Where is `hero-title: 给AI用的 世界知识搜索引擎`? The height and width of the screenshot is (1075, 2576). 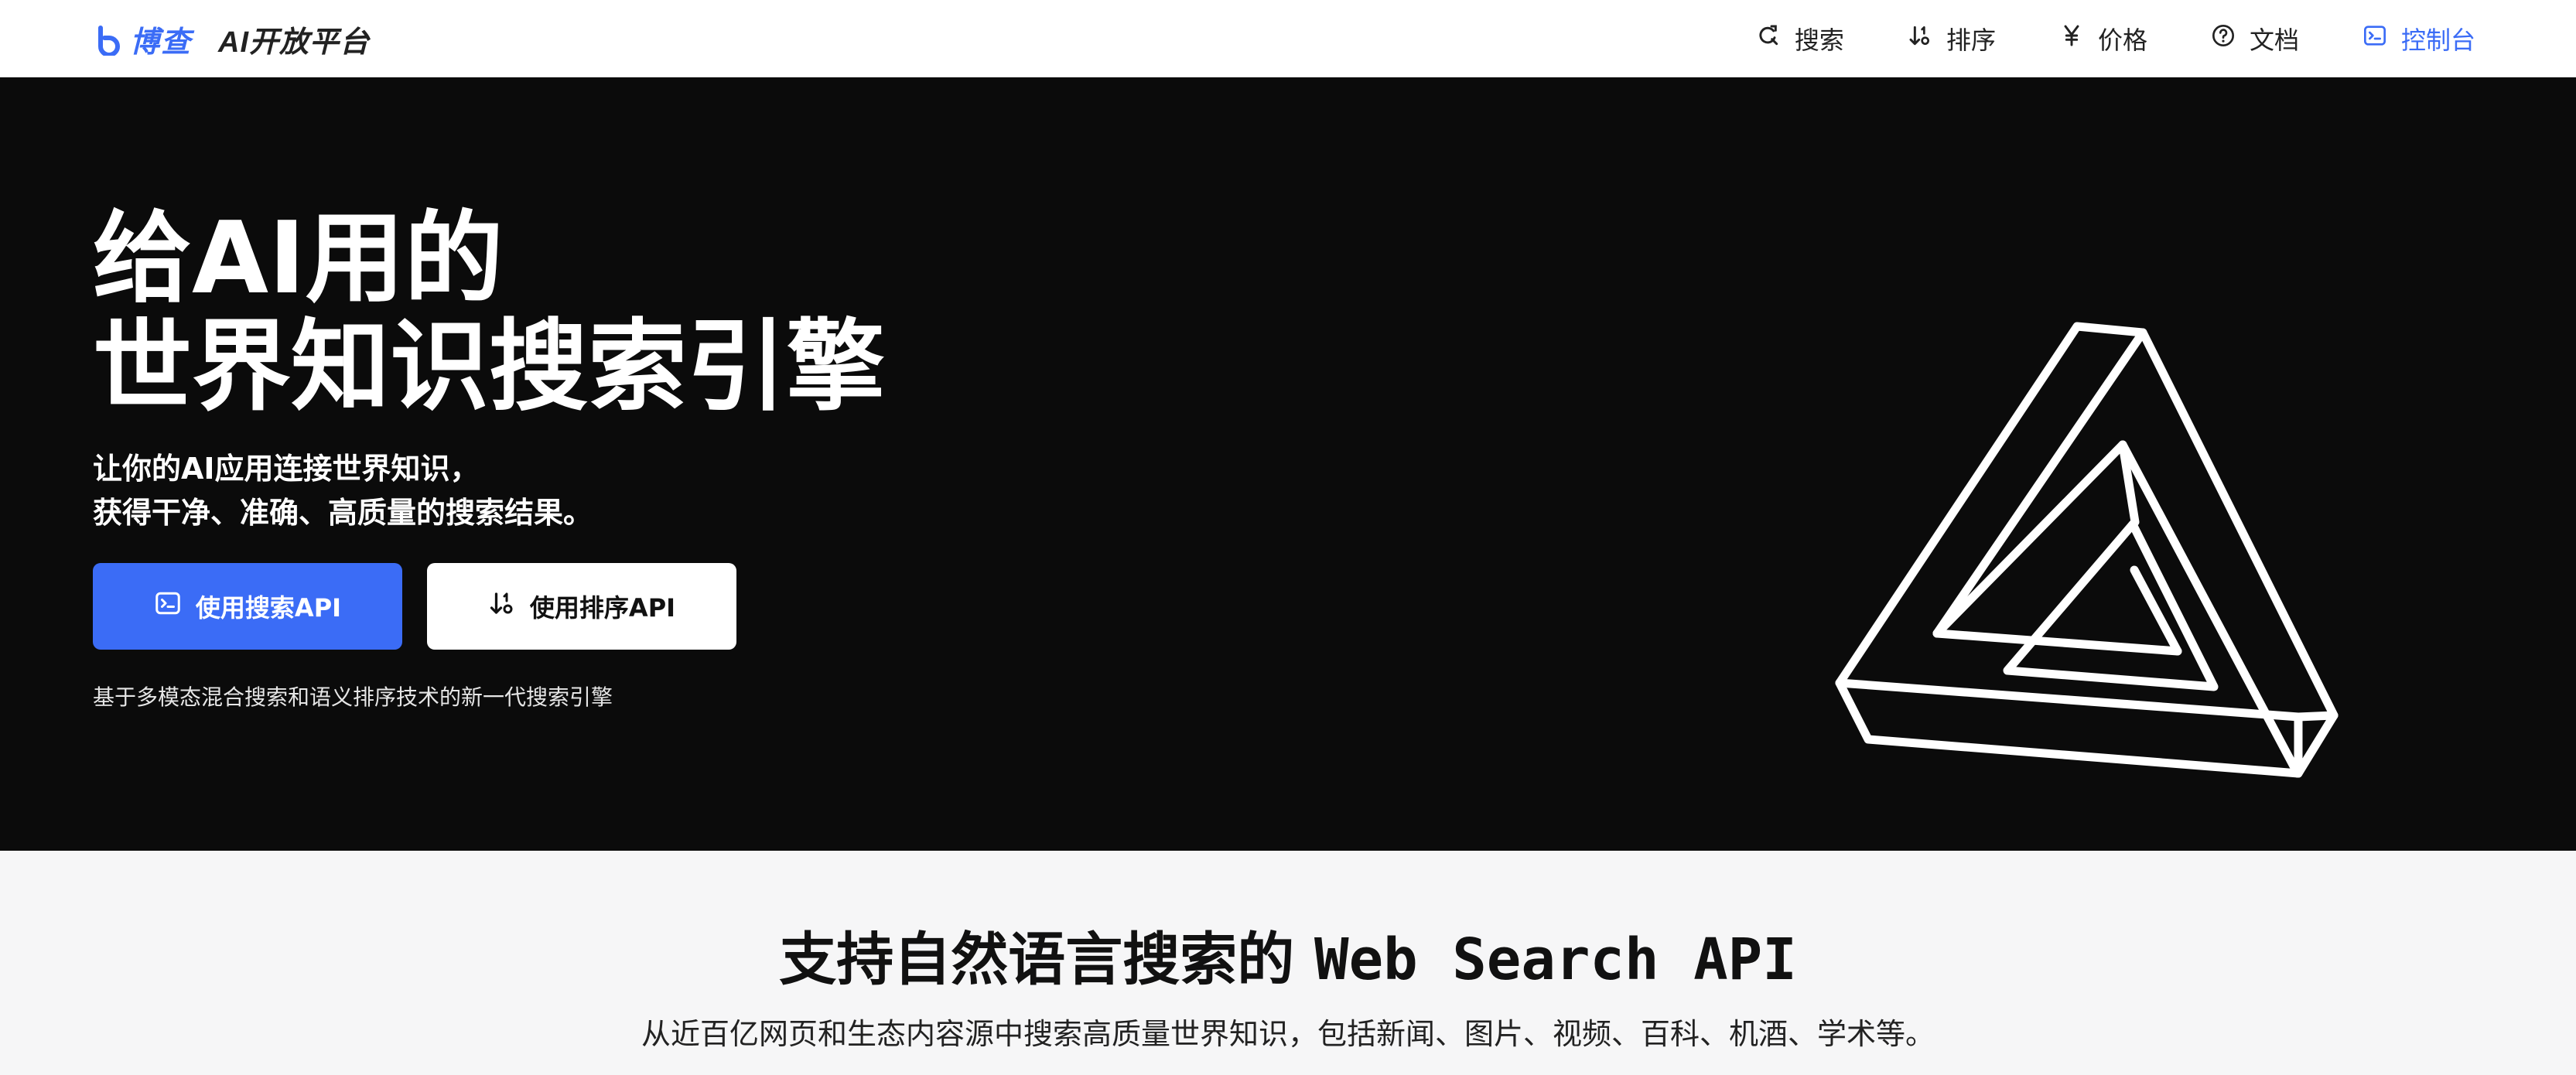 hero-title: 给AI用的 世界知识搜索引擎 is located at coordinates (489, 313).